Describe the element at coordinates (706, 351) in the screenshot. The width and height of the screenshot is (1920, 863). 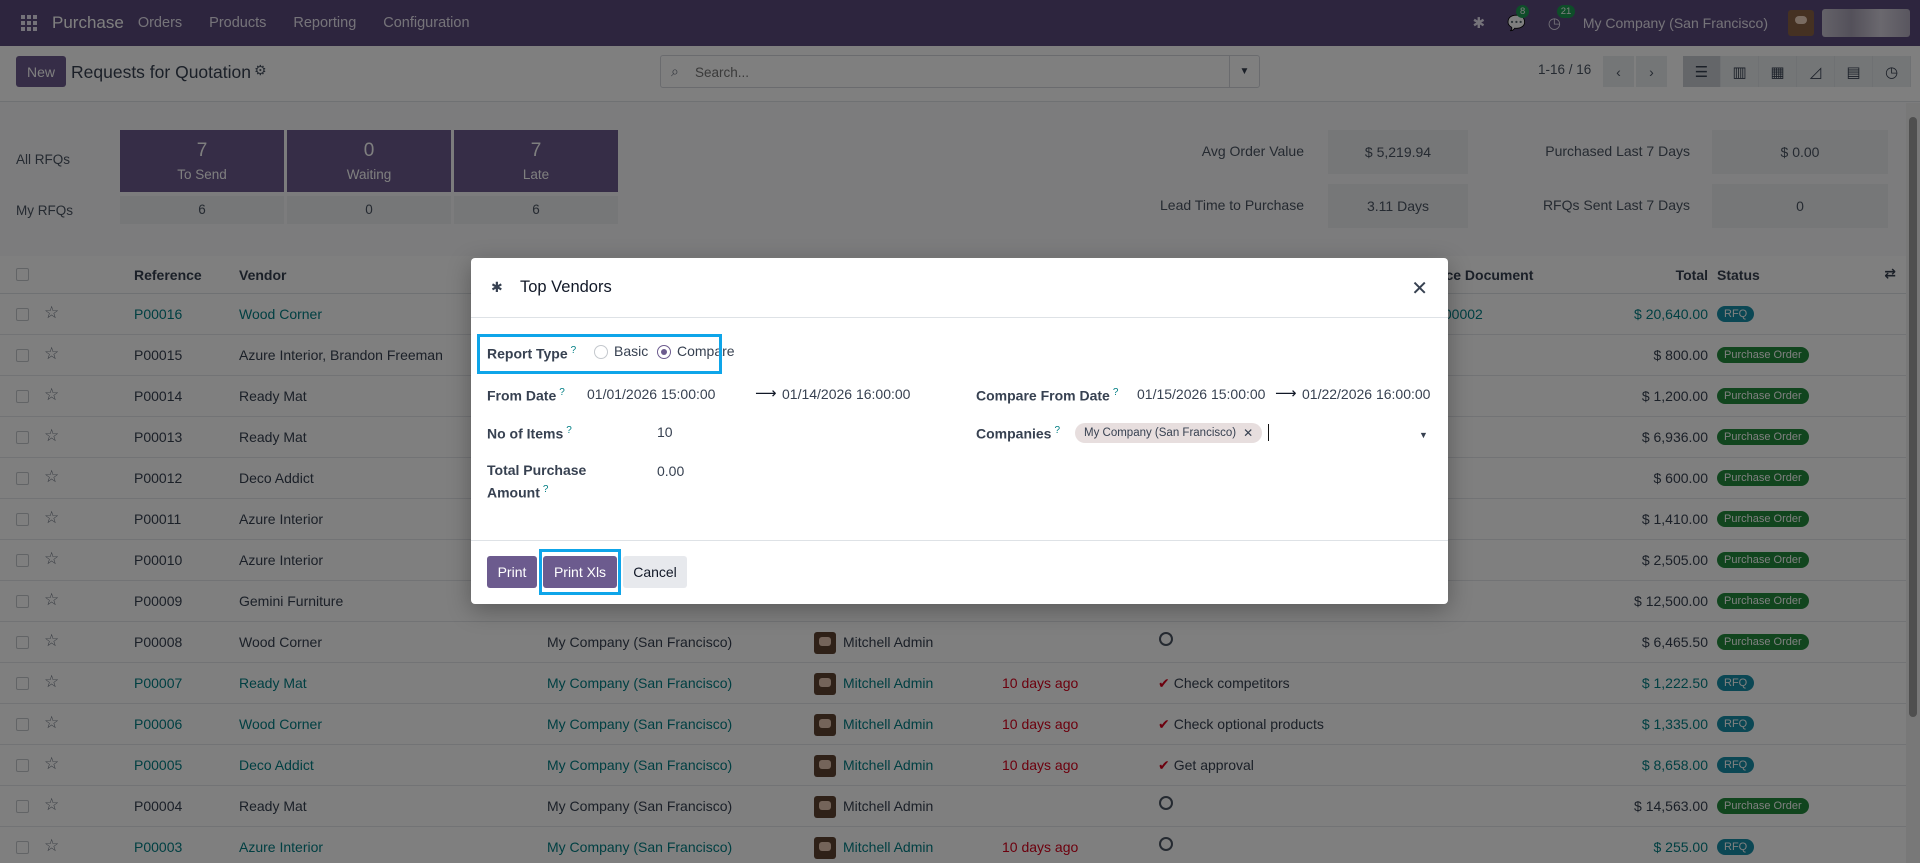
I see `option-compare-label: Compare` at that location.